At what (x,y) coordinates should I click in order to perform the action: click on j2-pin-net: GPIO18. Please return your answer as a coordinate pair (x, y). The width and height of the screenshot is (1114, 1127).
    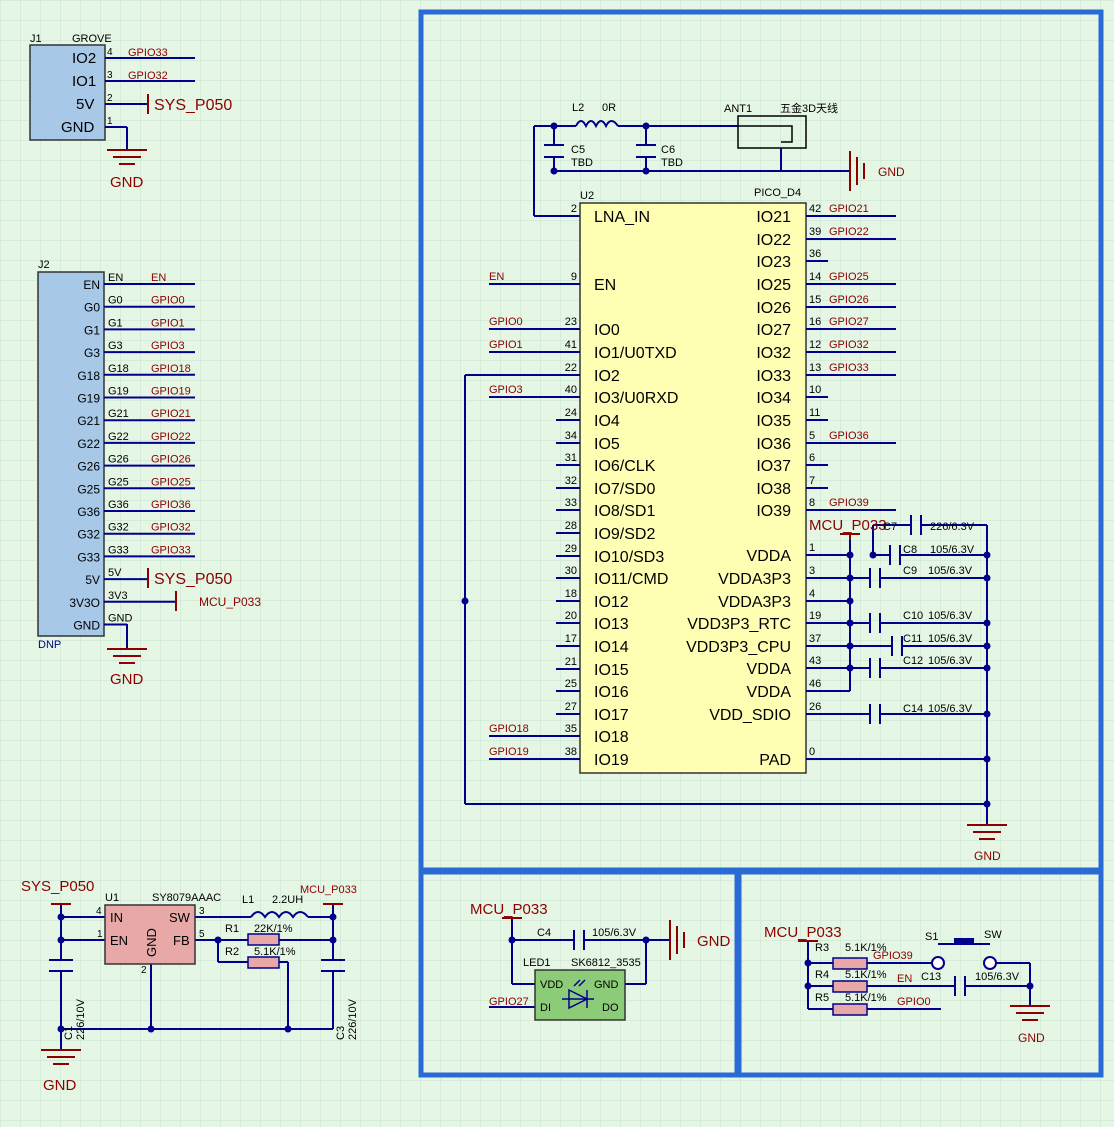
    Looking at the image, I should click on (171, 369).